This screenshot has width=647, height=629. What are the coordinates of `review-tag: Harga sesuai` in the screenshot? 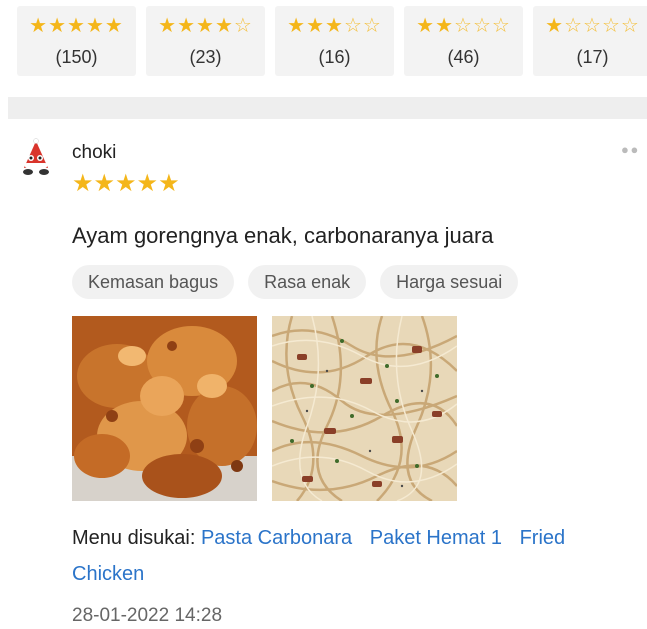 It's located at (449, 282).